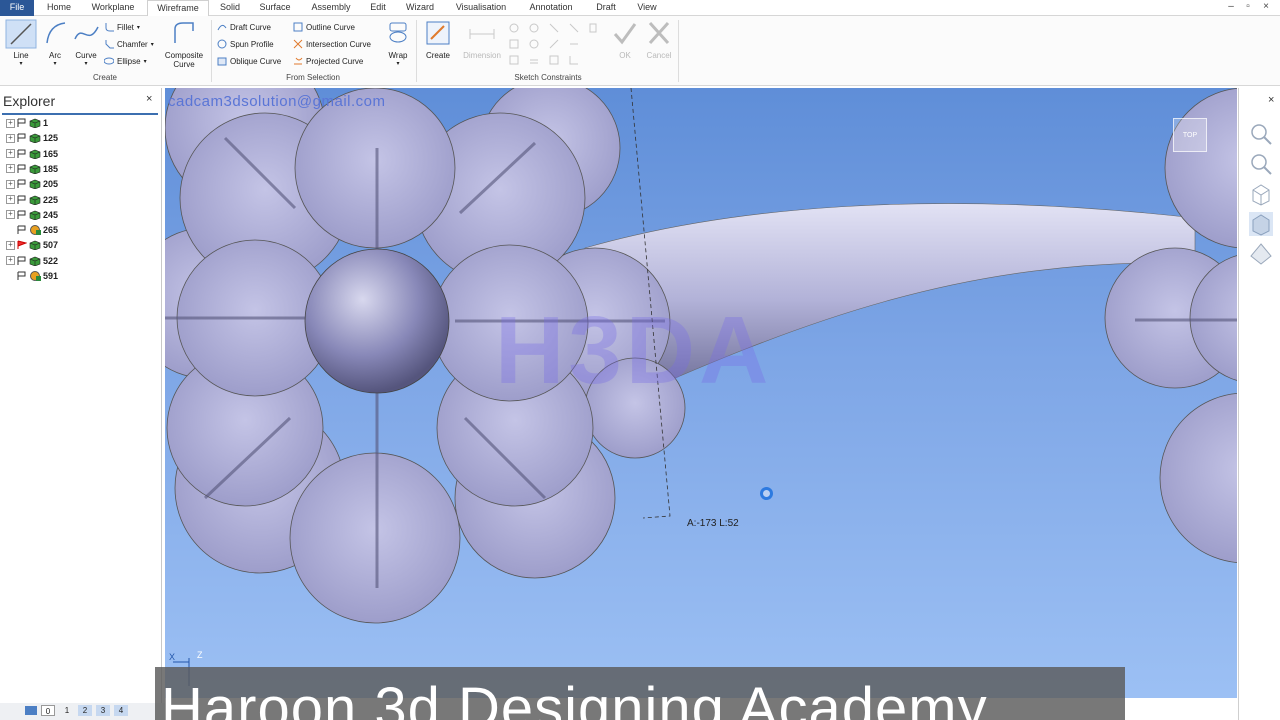  I want to click on checkmark-icon, so click(625, 34).